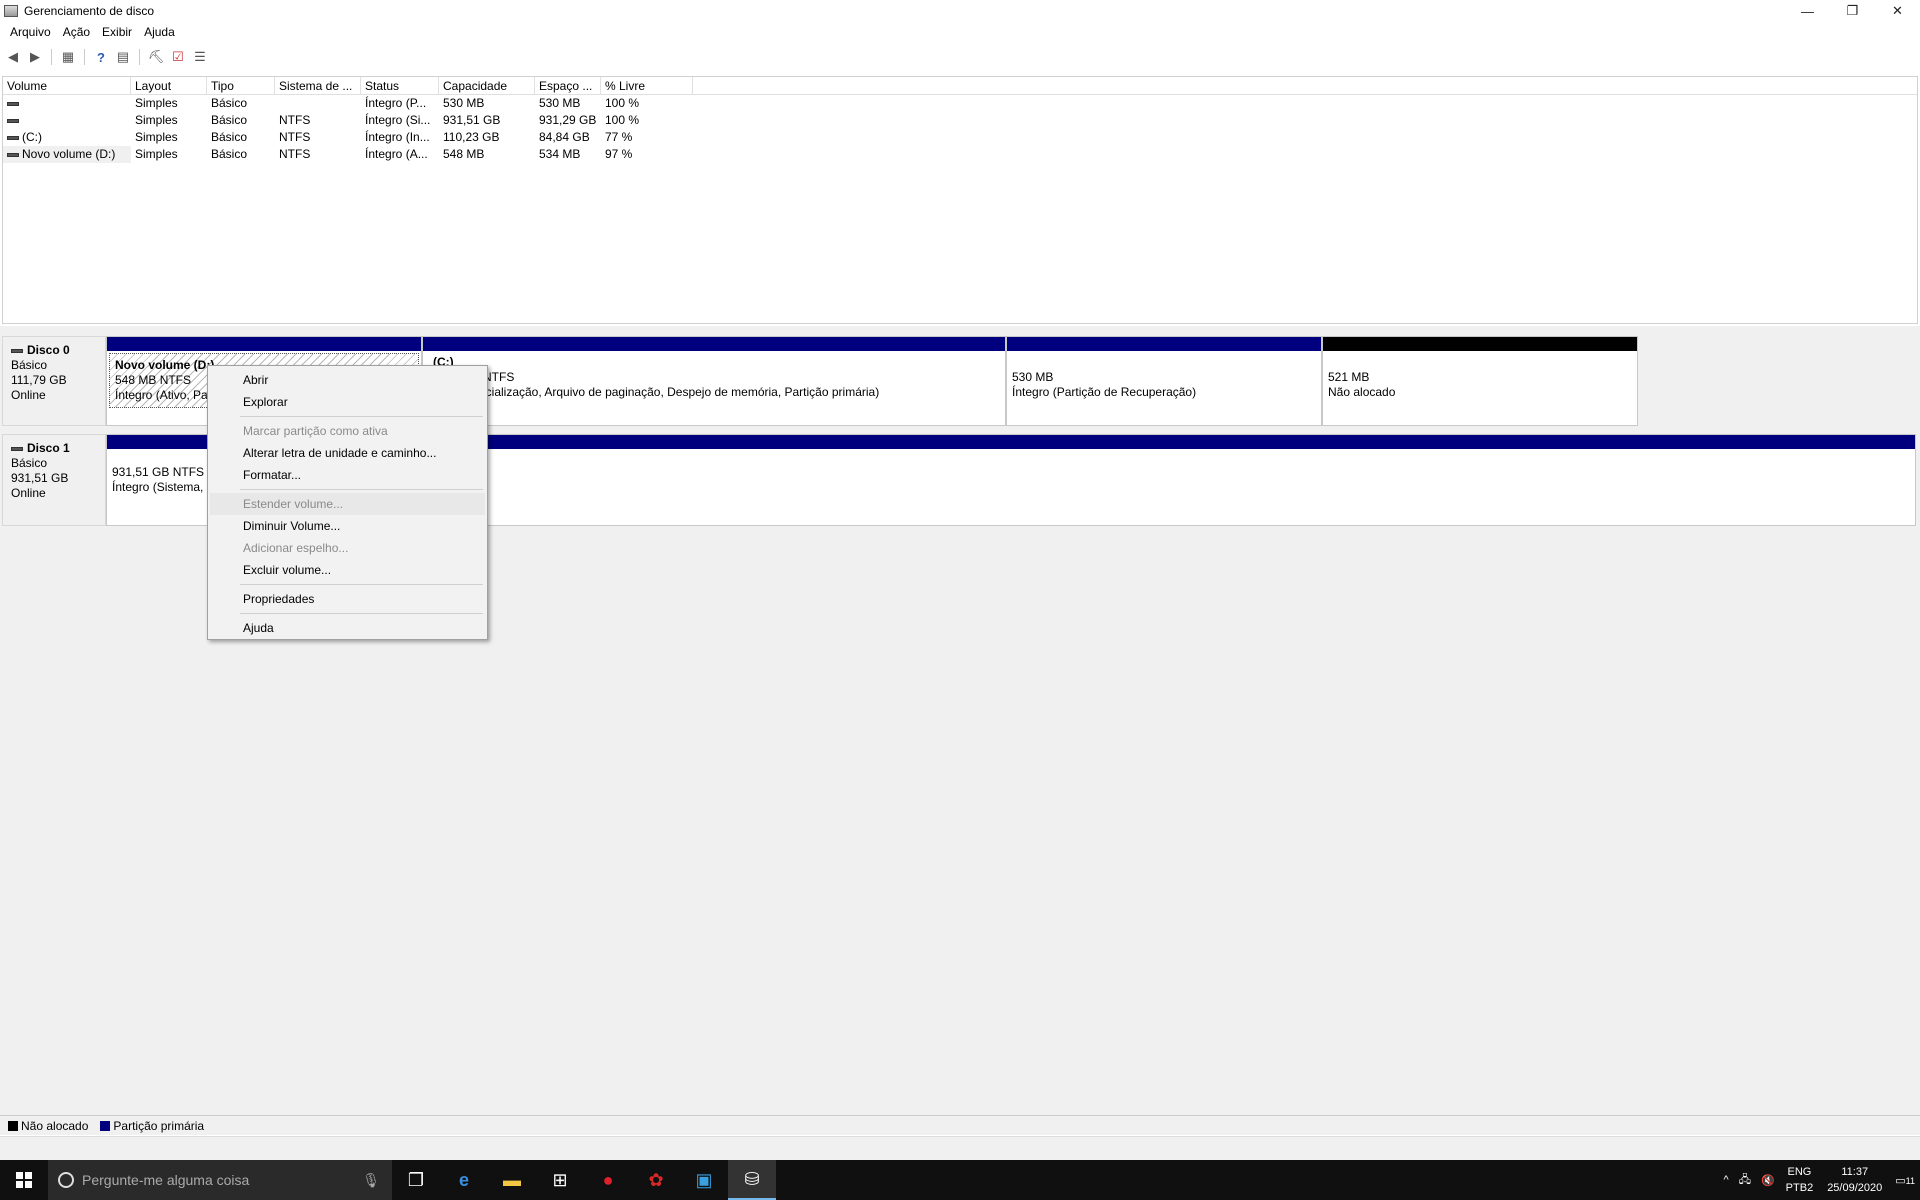 The height and width of the screenshot is (1200, 1920). Describe the element at coordinates (13, 57) in the screenshot. I see `back-icon: ◀` at that location.